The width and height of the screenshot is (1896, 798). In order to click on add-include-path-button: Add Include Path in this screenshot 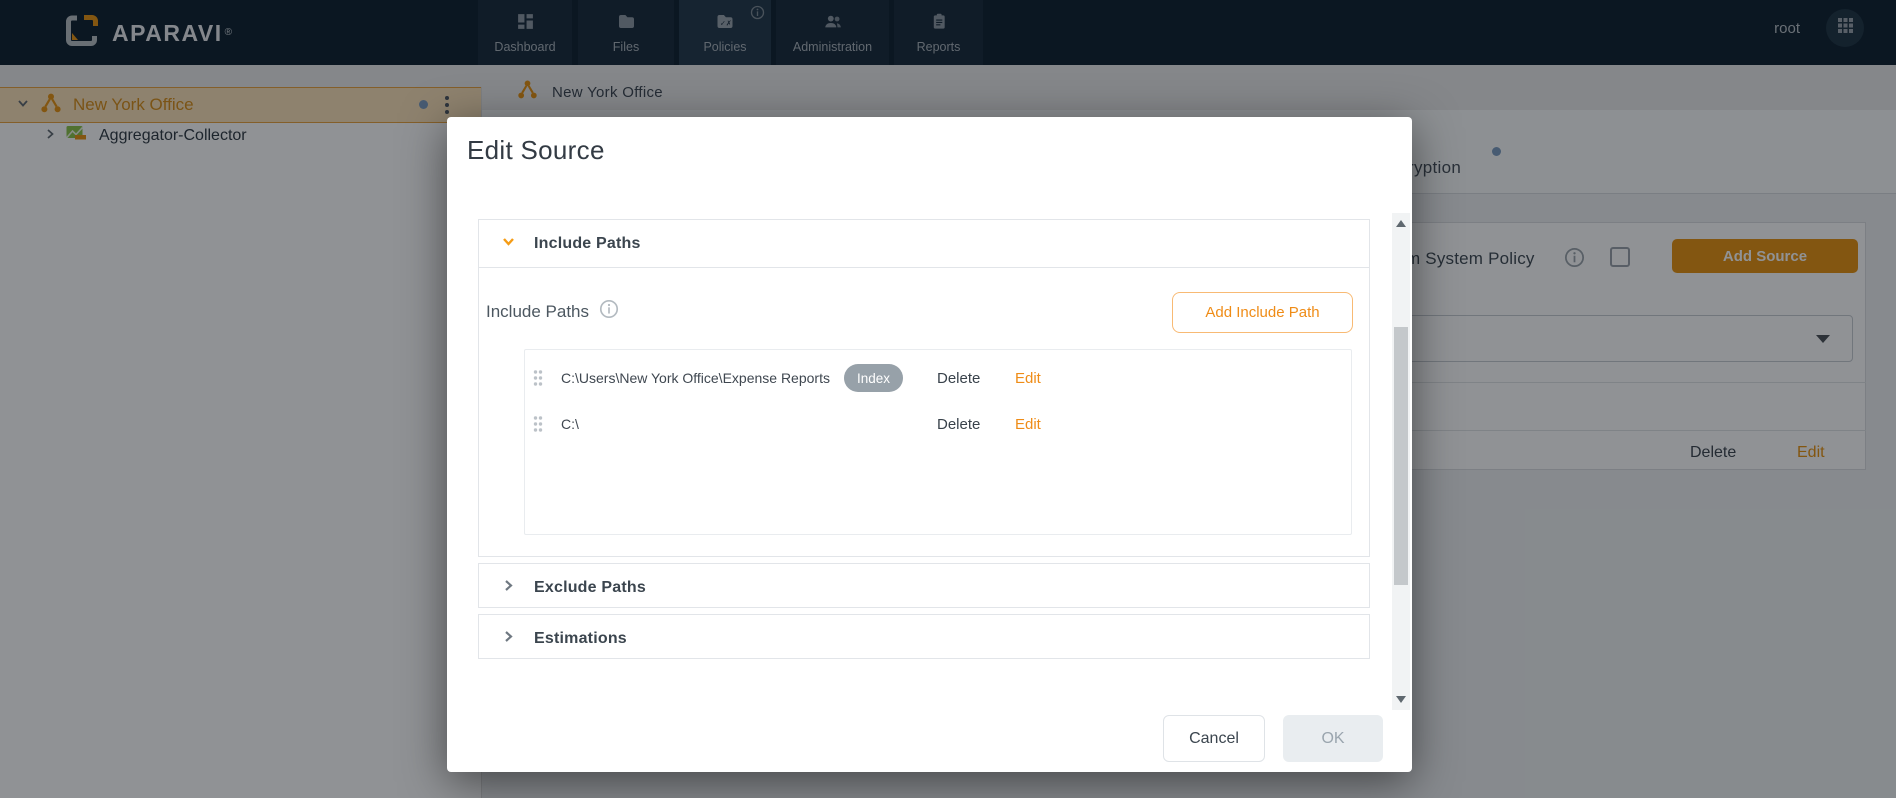, I will do `click(1262, 312)`.